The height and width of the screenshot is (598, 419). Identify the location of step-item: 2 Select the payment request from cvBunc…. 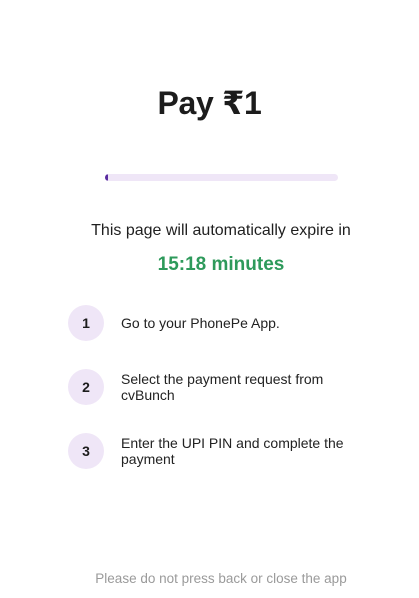
(218, 387).